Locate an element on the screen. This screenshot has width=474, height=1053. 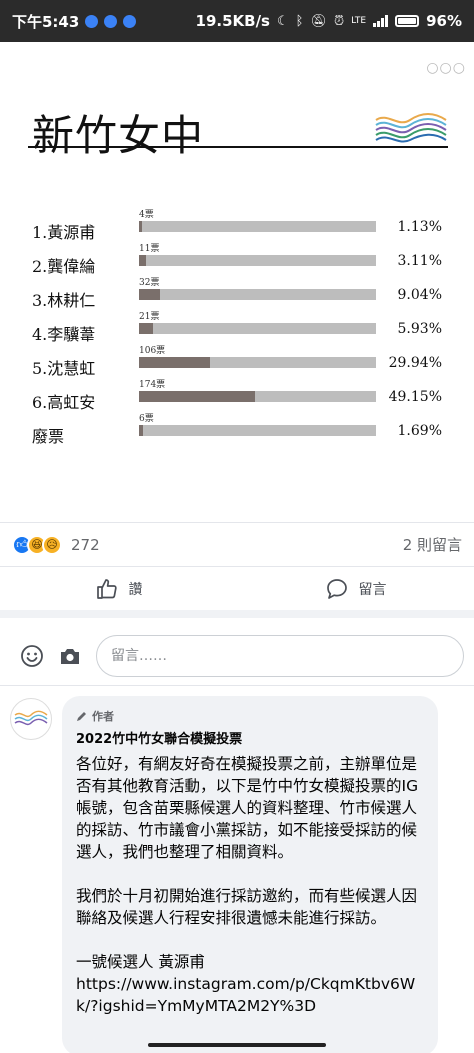
signal-icon is located at coordinates (381, 21).